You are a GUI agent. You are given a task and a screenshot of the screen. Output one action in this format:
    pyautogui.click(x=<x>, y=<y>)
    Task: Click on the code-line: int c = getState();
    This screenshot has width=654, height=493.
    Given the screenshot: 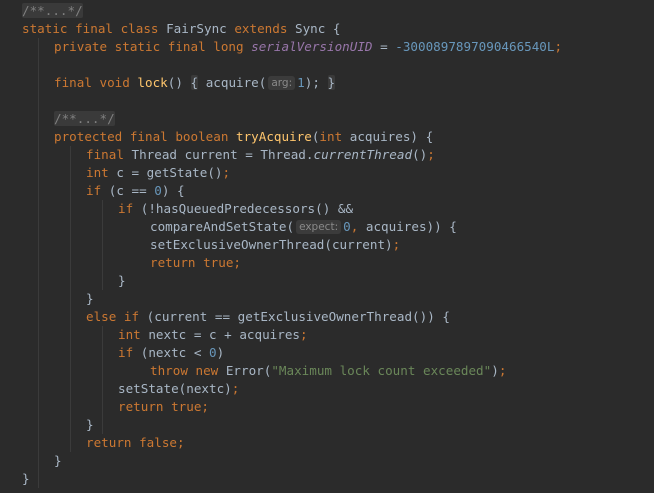 What is the action you would take?
    pyautogui.click(x=158, y=173)
    